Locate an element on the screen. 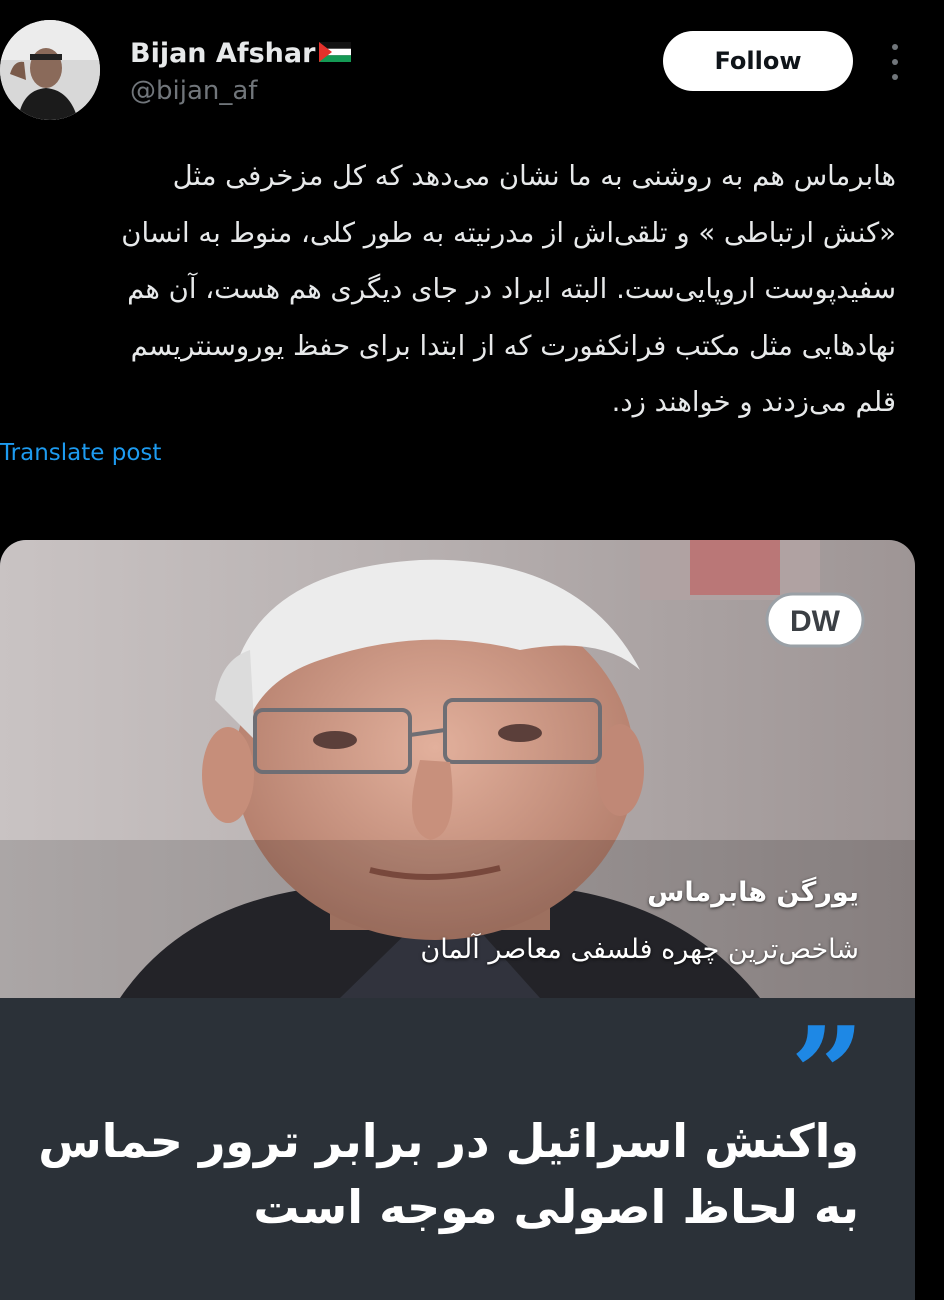  dw-logo-text: DW is located at coordinates (815, 621).